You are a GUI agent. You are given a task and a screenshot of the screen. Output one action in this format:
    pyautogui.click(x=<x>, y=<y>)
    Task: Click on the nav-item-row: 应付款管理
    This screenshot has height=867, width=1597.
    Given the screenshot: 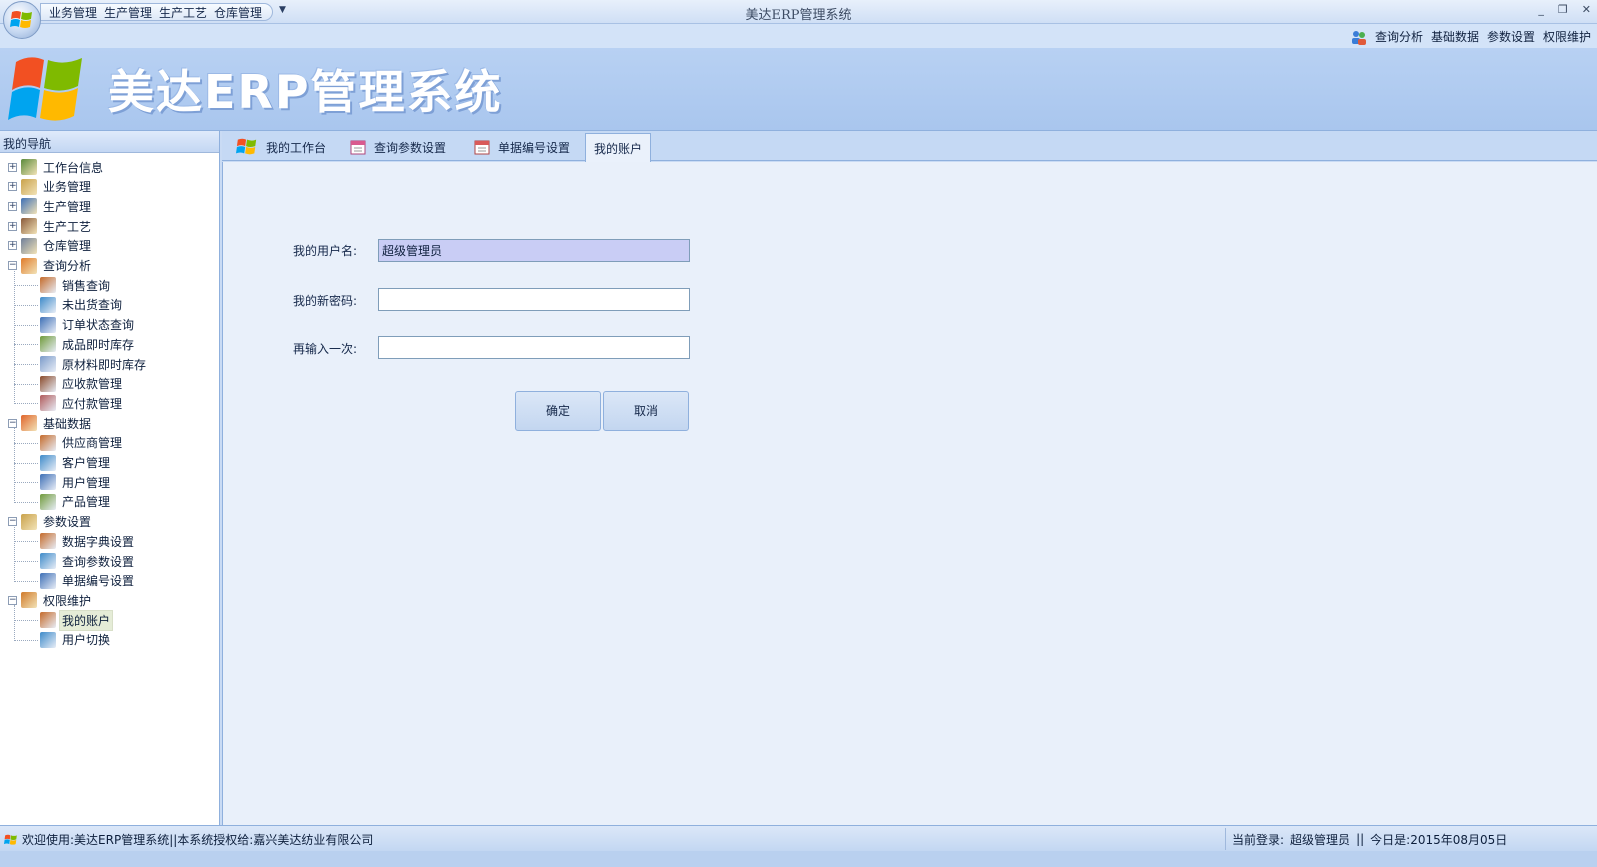 What is the action you would take?
    pyautogui.click(x=69, y=403)
    